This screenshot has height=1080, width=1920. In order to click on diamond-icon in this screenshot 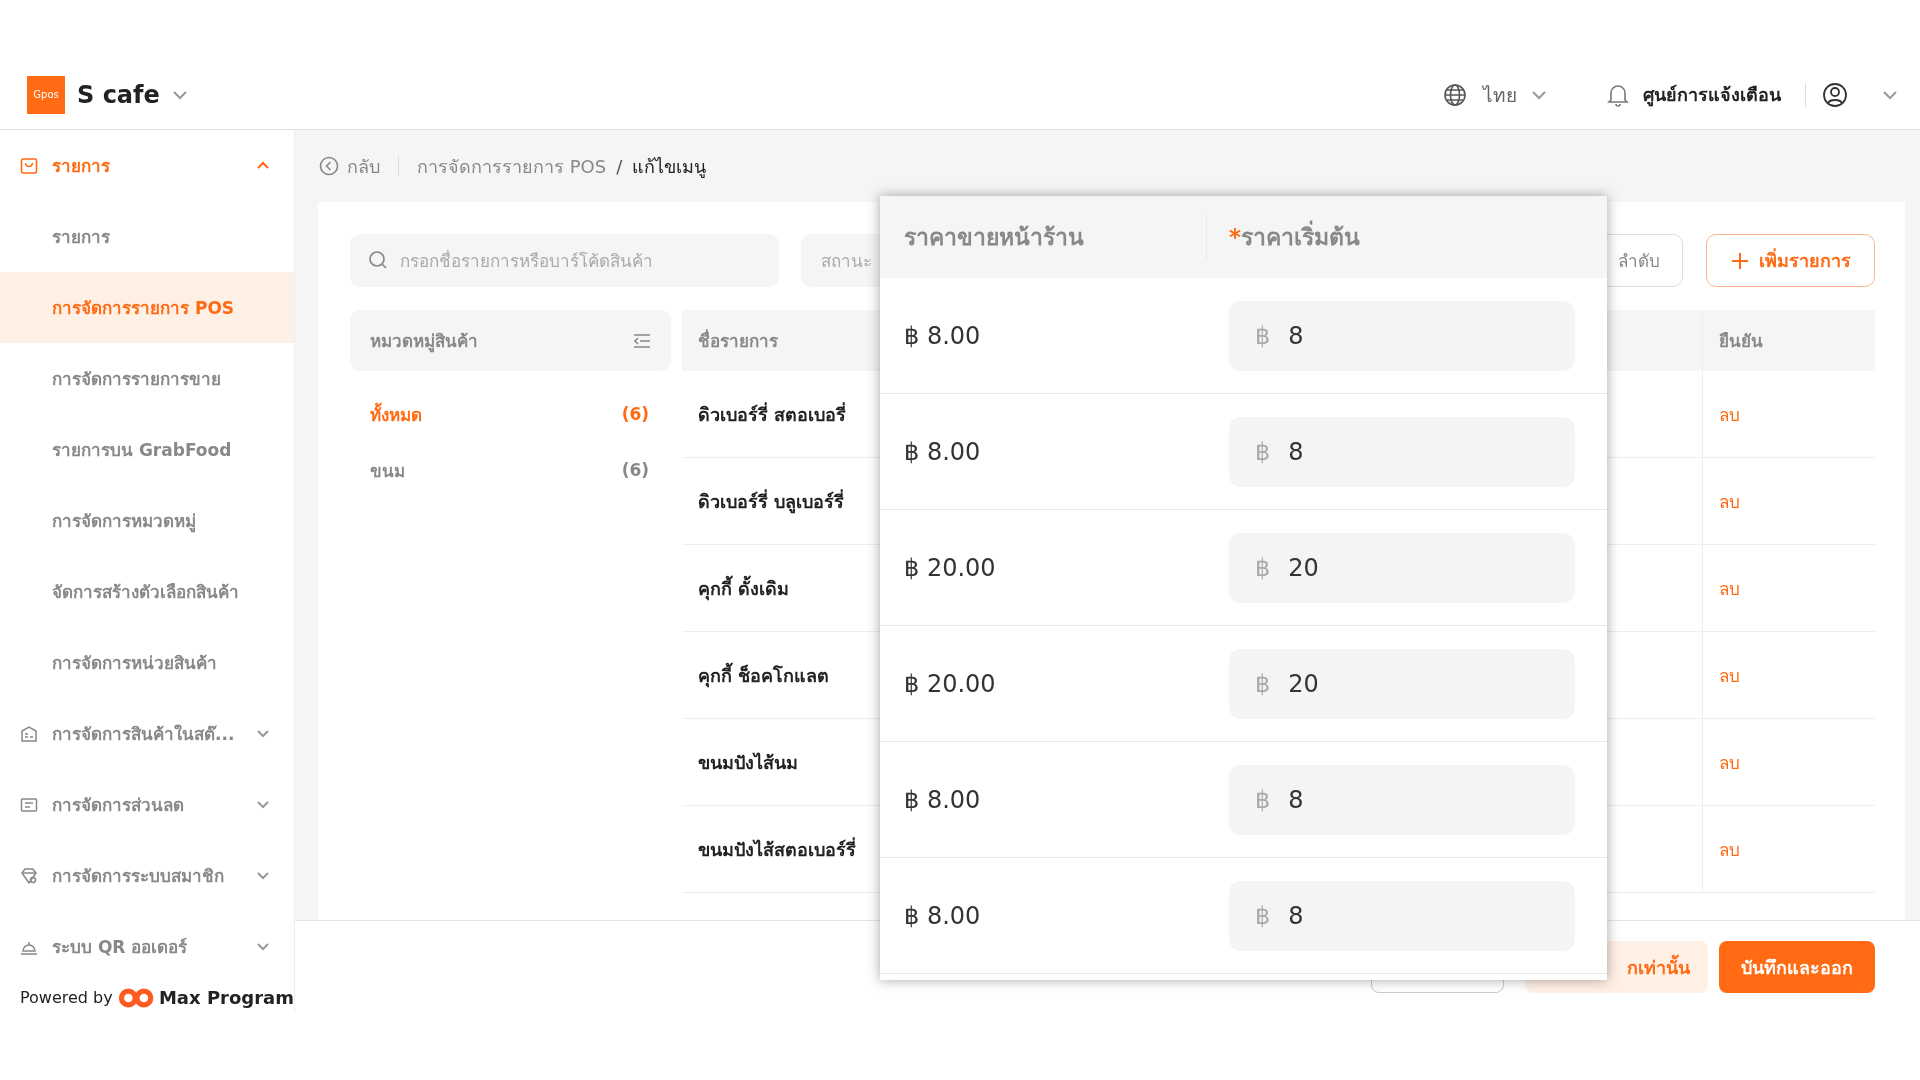, I will do `click(29, 875)`.